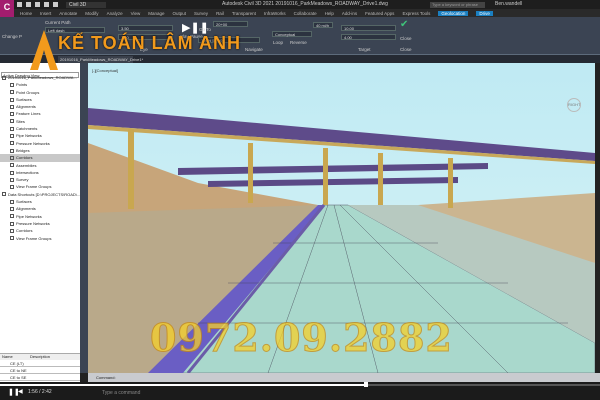  I want to click on ribbon-tab-modify: Modify, so click(91, 13).